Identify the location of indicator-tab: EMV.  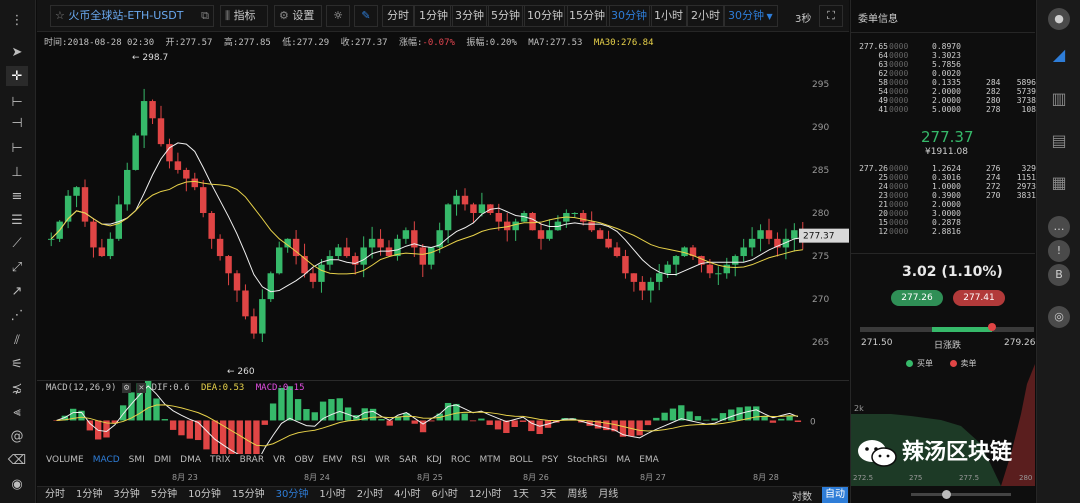
(333, 460).